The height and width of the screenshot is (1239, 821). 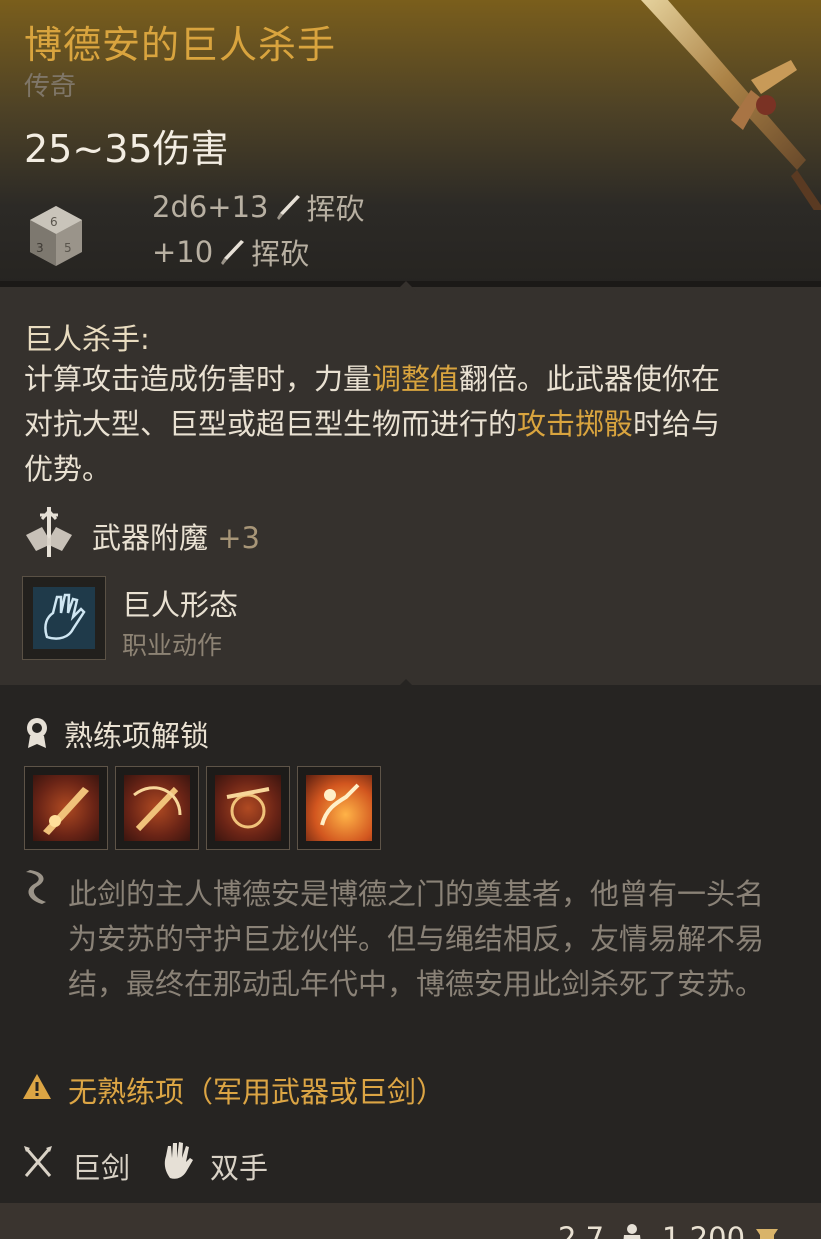 What do you see at coordinates (54, 222) in the screenshot?
I see `svg-text: 6` at bounding box center [54, 222].